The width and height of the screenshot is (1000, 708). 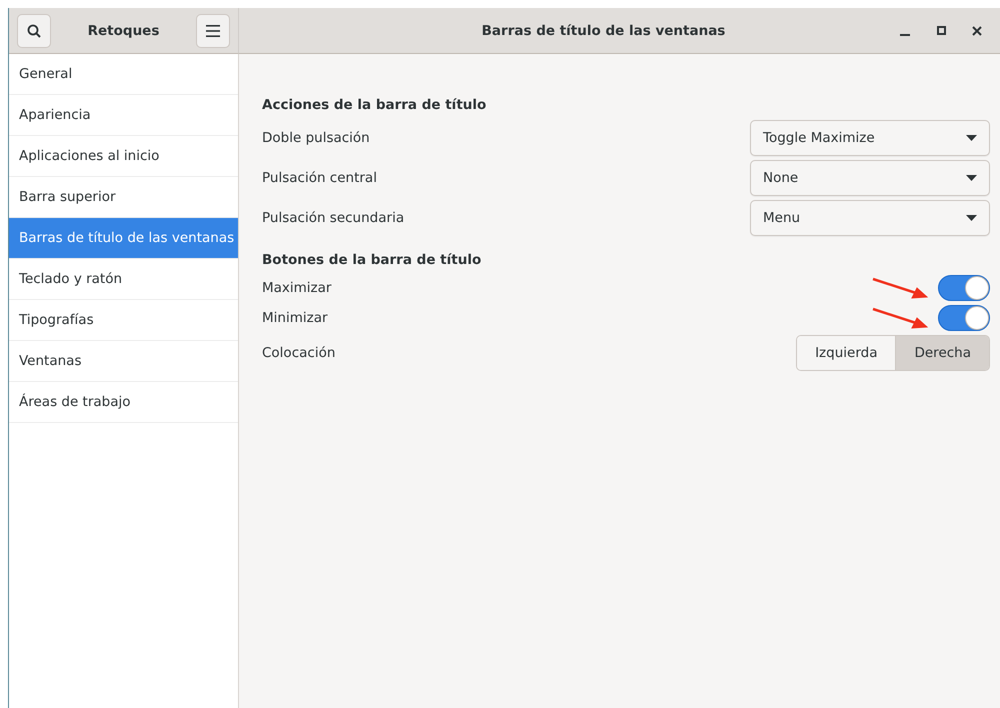 What do you see at coordinates (297, 288) in the screenshot?
I see `setting-label: Maximizar` at bounding box center [297, 288].